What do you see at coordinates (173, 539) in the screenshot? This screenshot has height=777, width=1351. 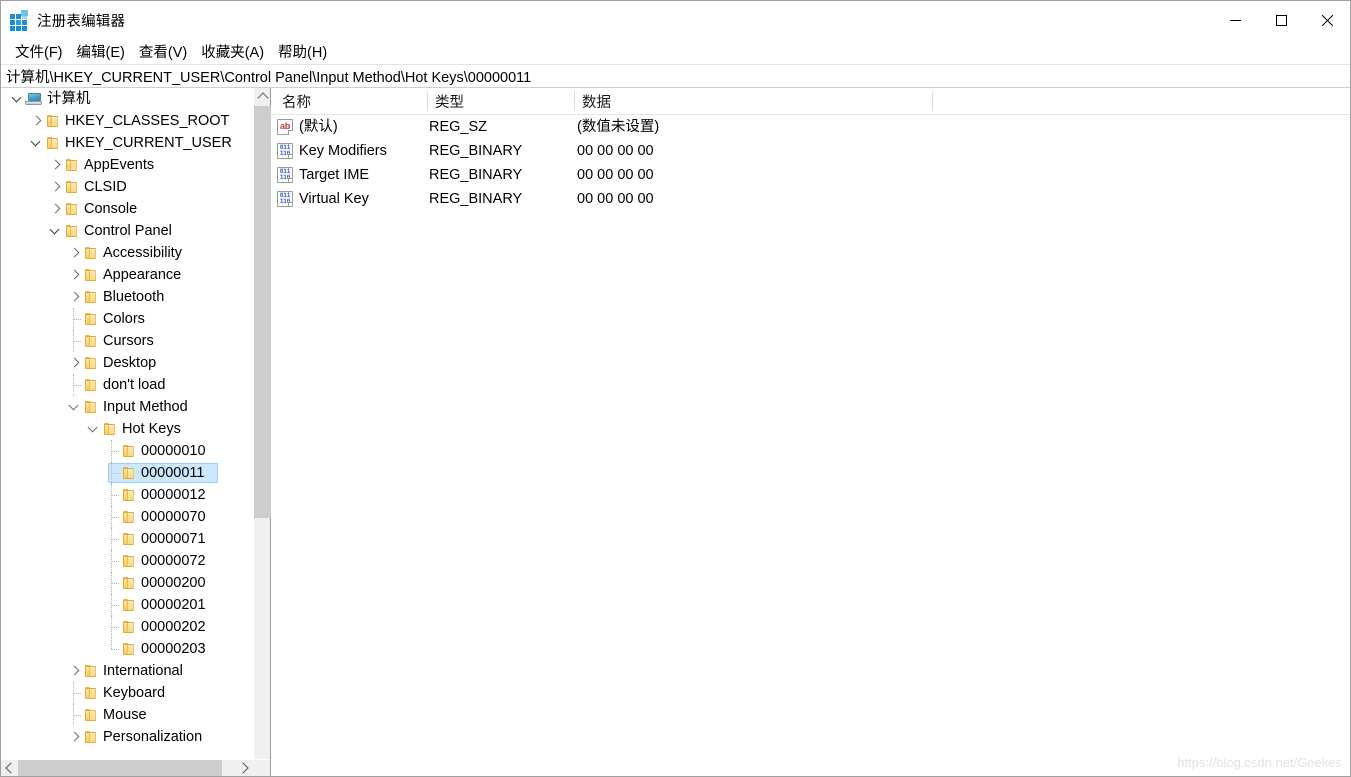 I see `tree-node-label: 00000071` at bounding box center [173, 539].